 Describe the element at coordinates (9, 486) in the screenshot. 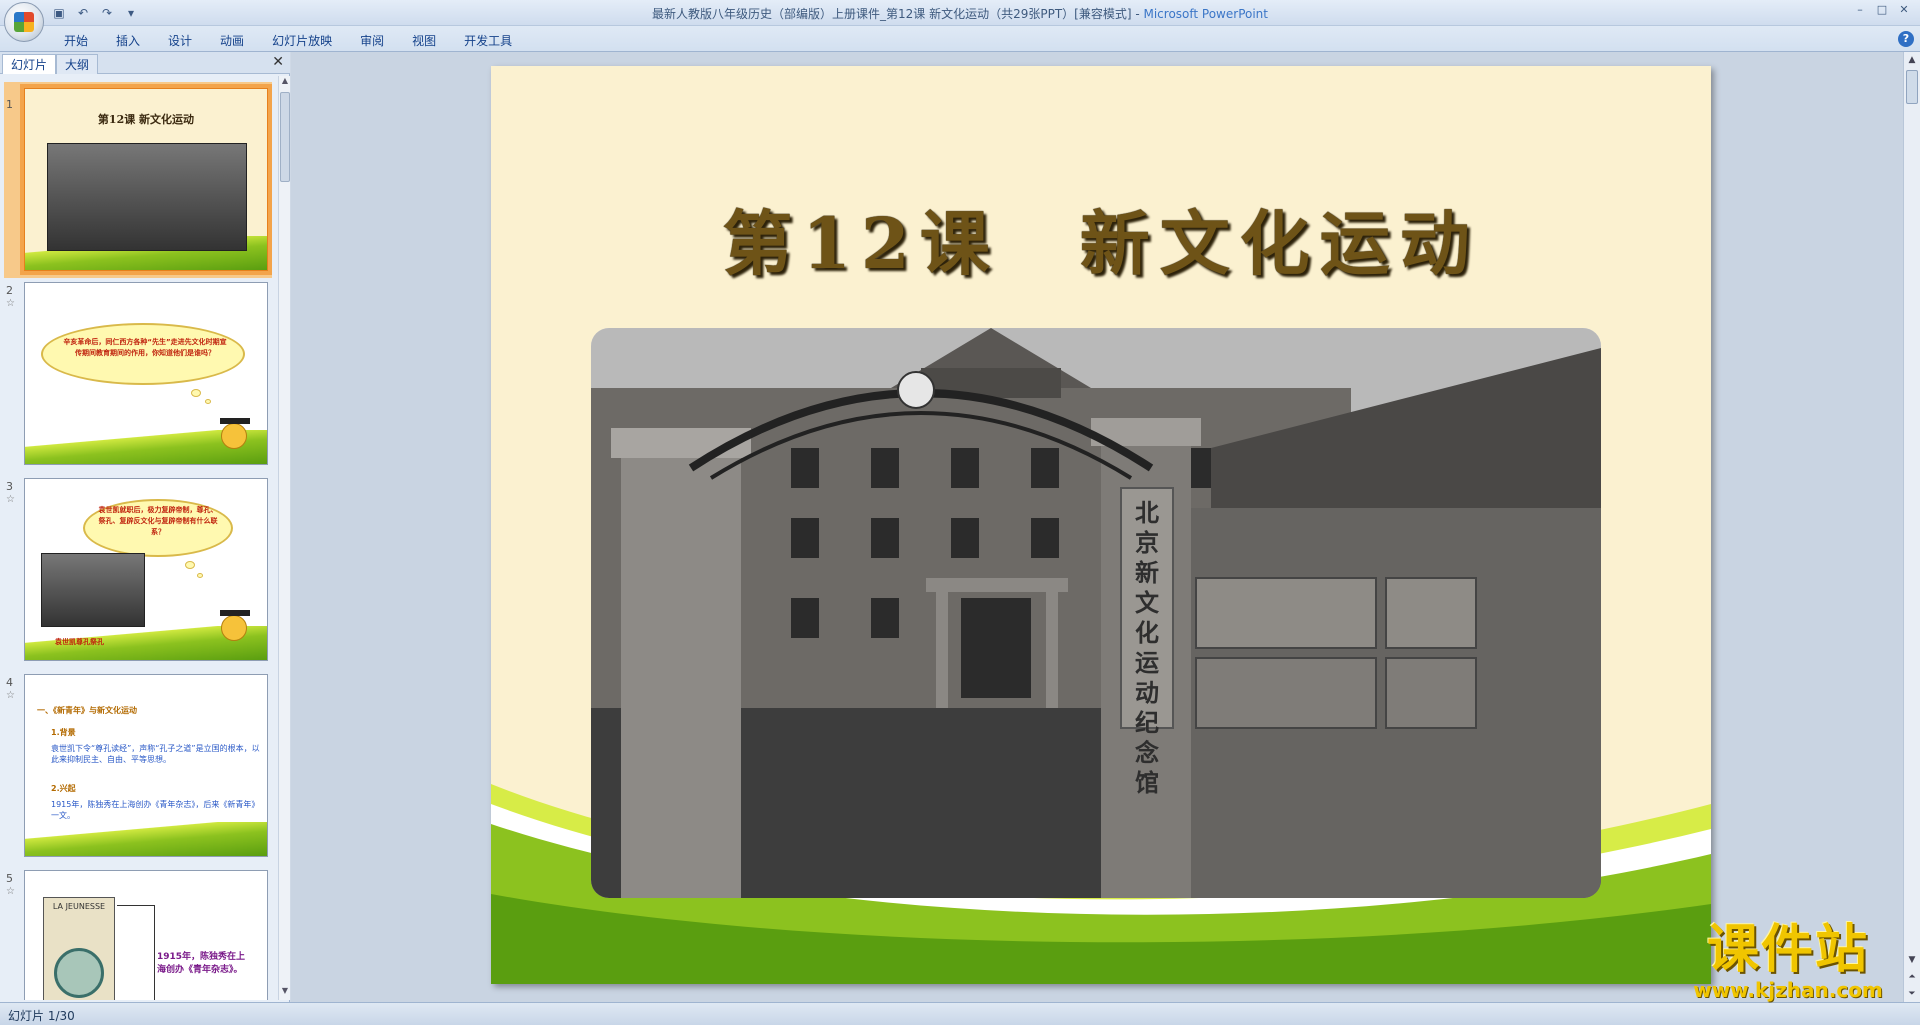

I see `thumbnail-number: 3` at that location.